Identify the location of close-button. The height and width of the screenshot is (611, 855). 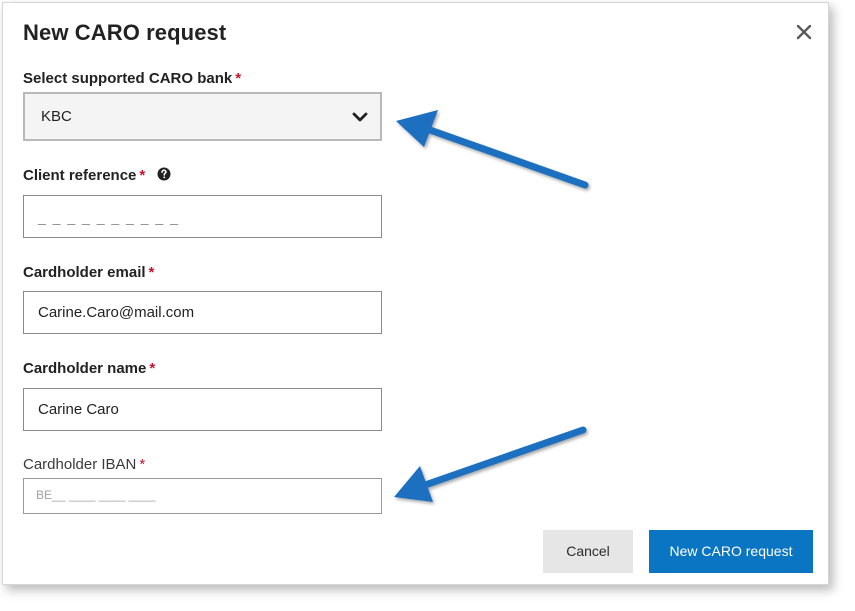
(804, 32).